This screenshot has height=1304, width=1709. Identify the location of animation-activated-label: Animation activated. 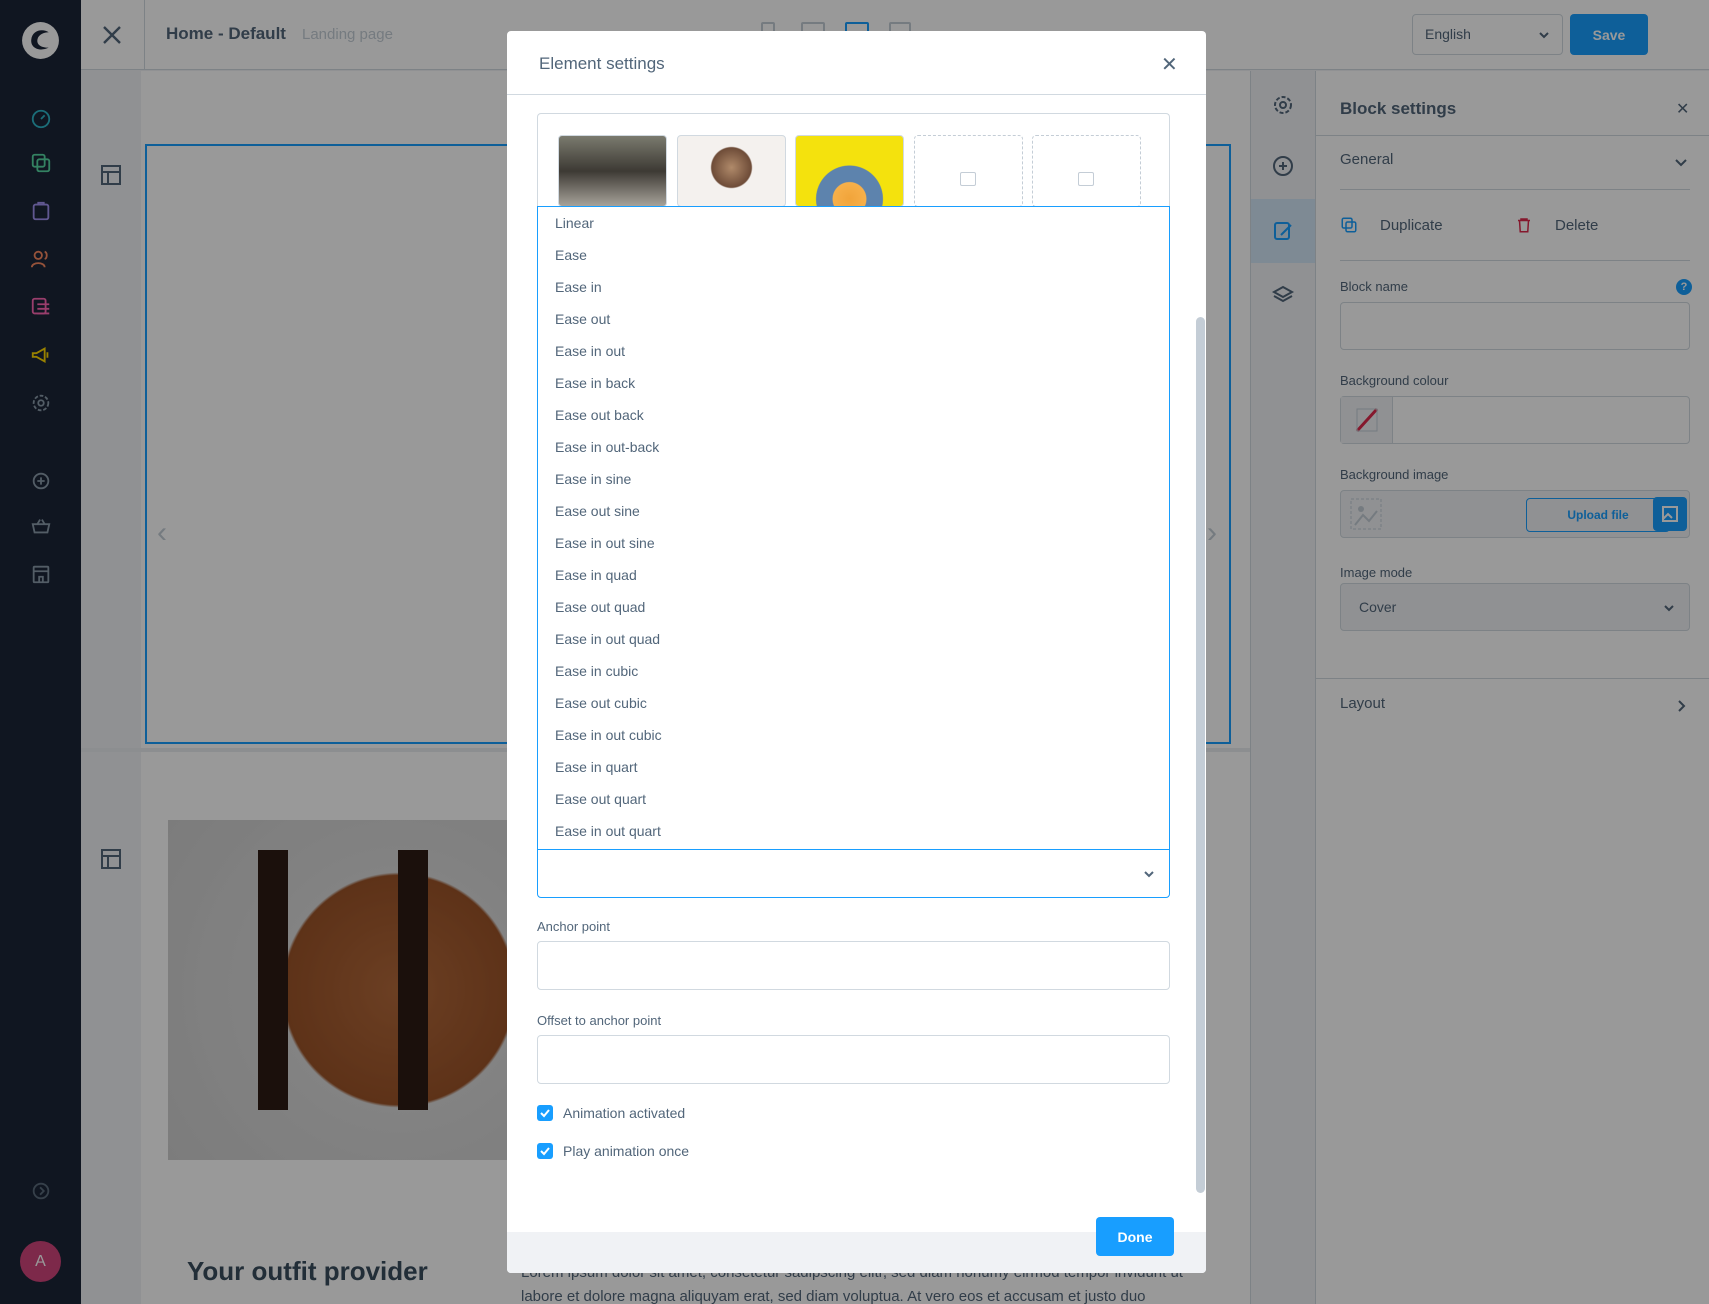
(624, 1113).